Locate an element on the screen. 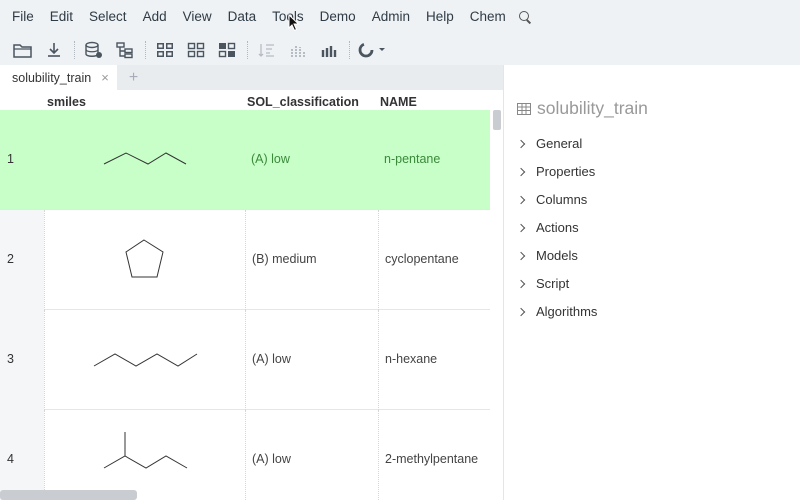 This screenshot has width=800, height=500. column-header-name: NAME is located at coordinates (398, 102).